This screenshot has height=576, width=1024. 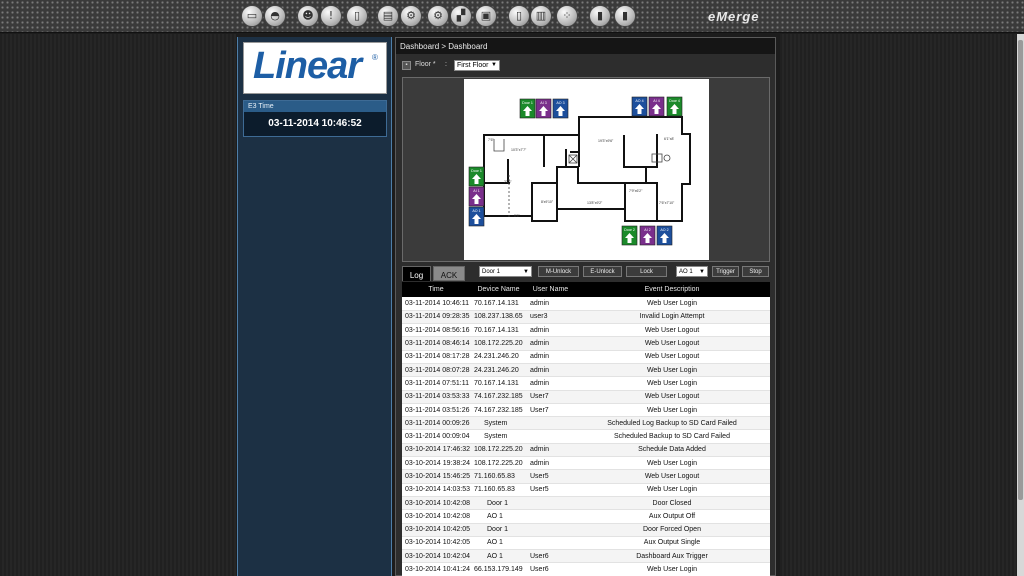 I want to click on log-device-cell: AO 1, so click(x=498, y=556).